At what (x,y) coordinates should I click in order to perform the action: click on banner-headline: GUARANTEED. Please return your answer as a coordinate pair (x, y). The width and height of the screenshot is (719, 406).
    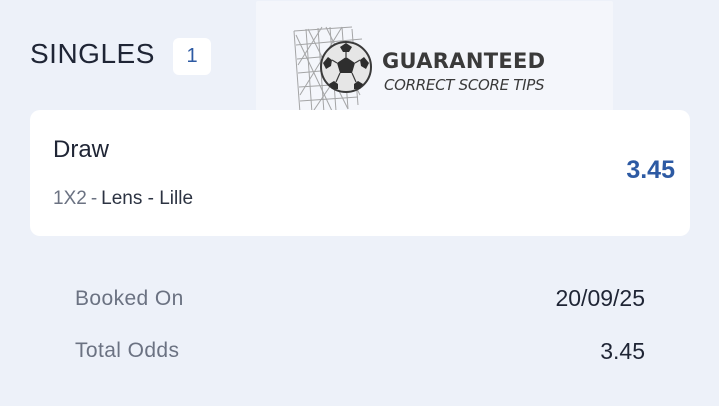
    Looking at the image, I should click on (464, 61).